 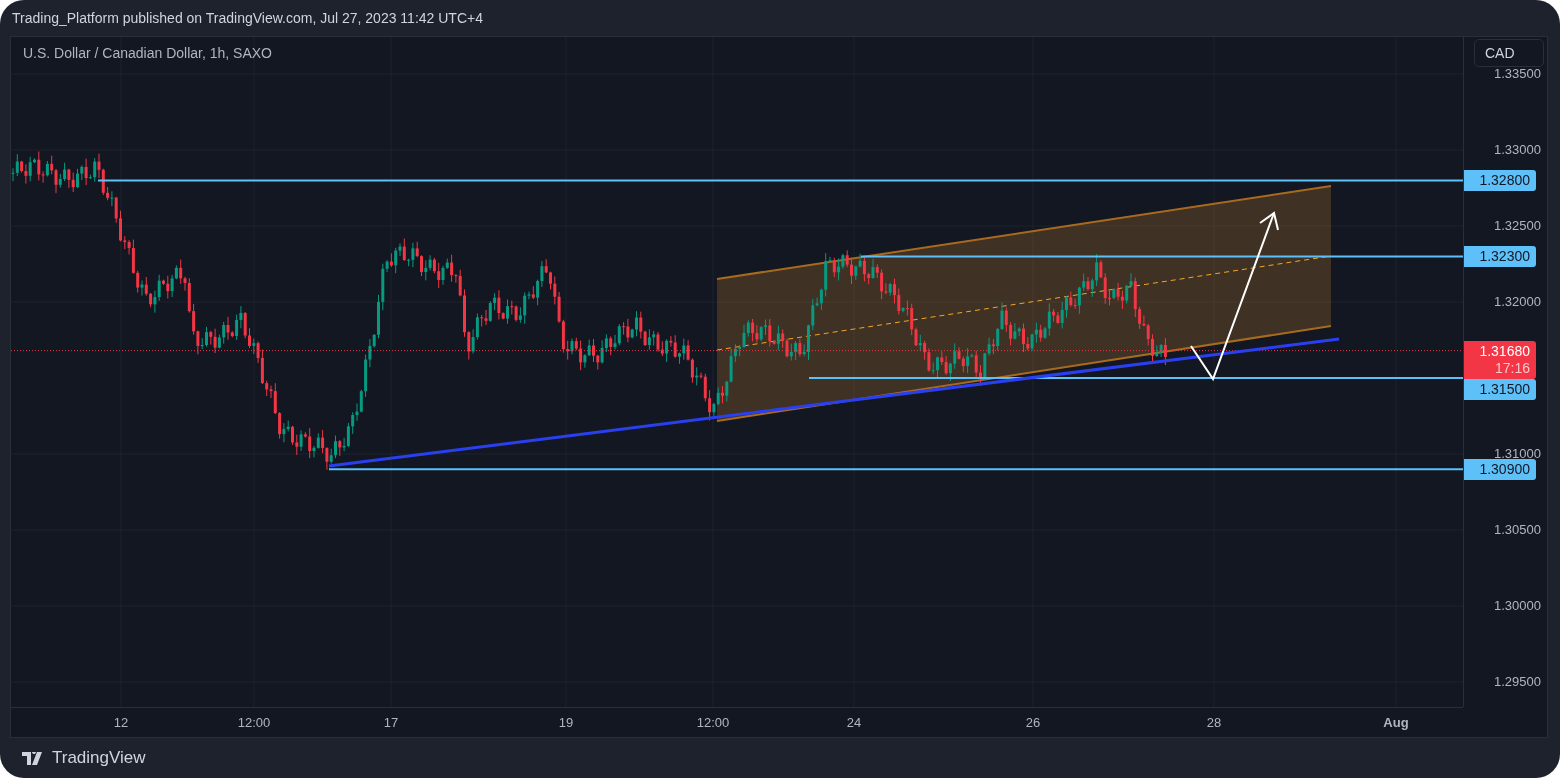 I want to click on trend-line, so click(x=834, y=402).